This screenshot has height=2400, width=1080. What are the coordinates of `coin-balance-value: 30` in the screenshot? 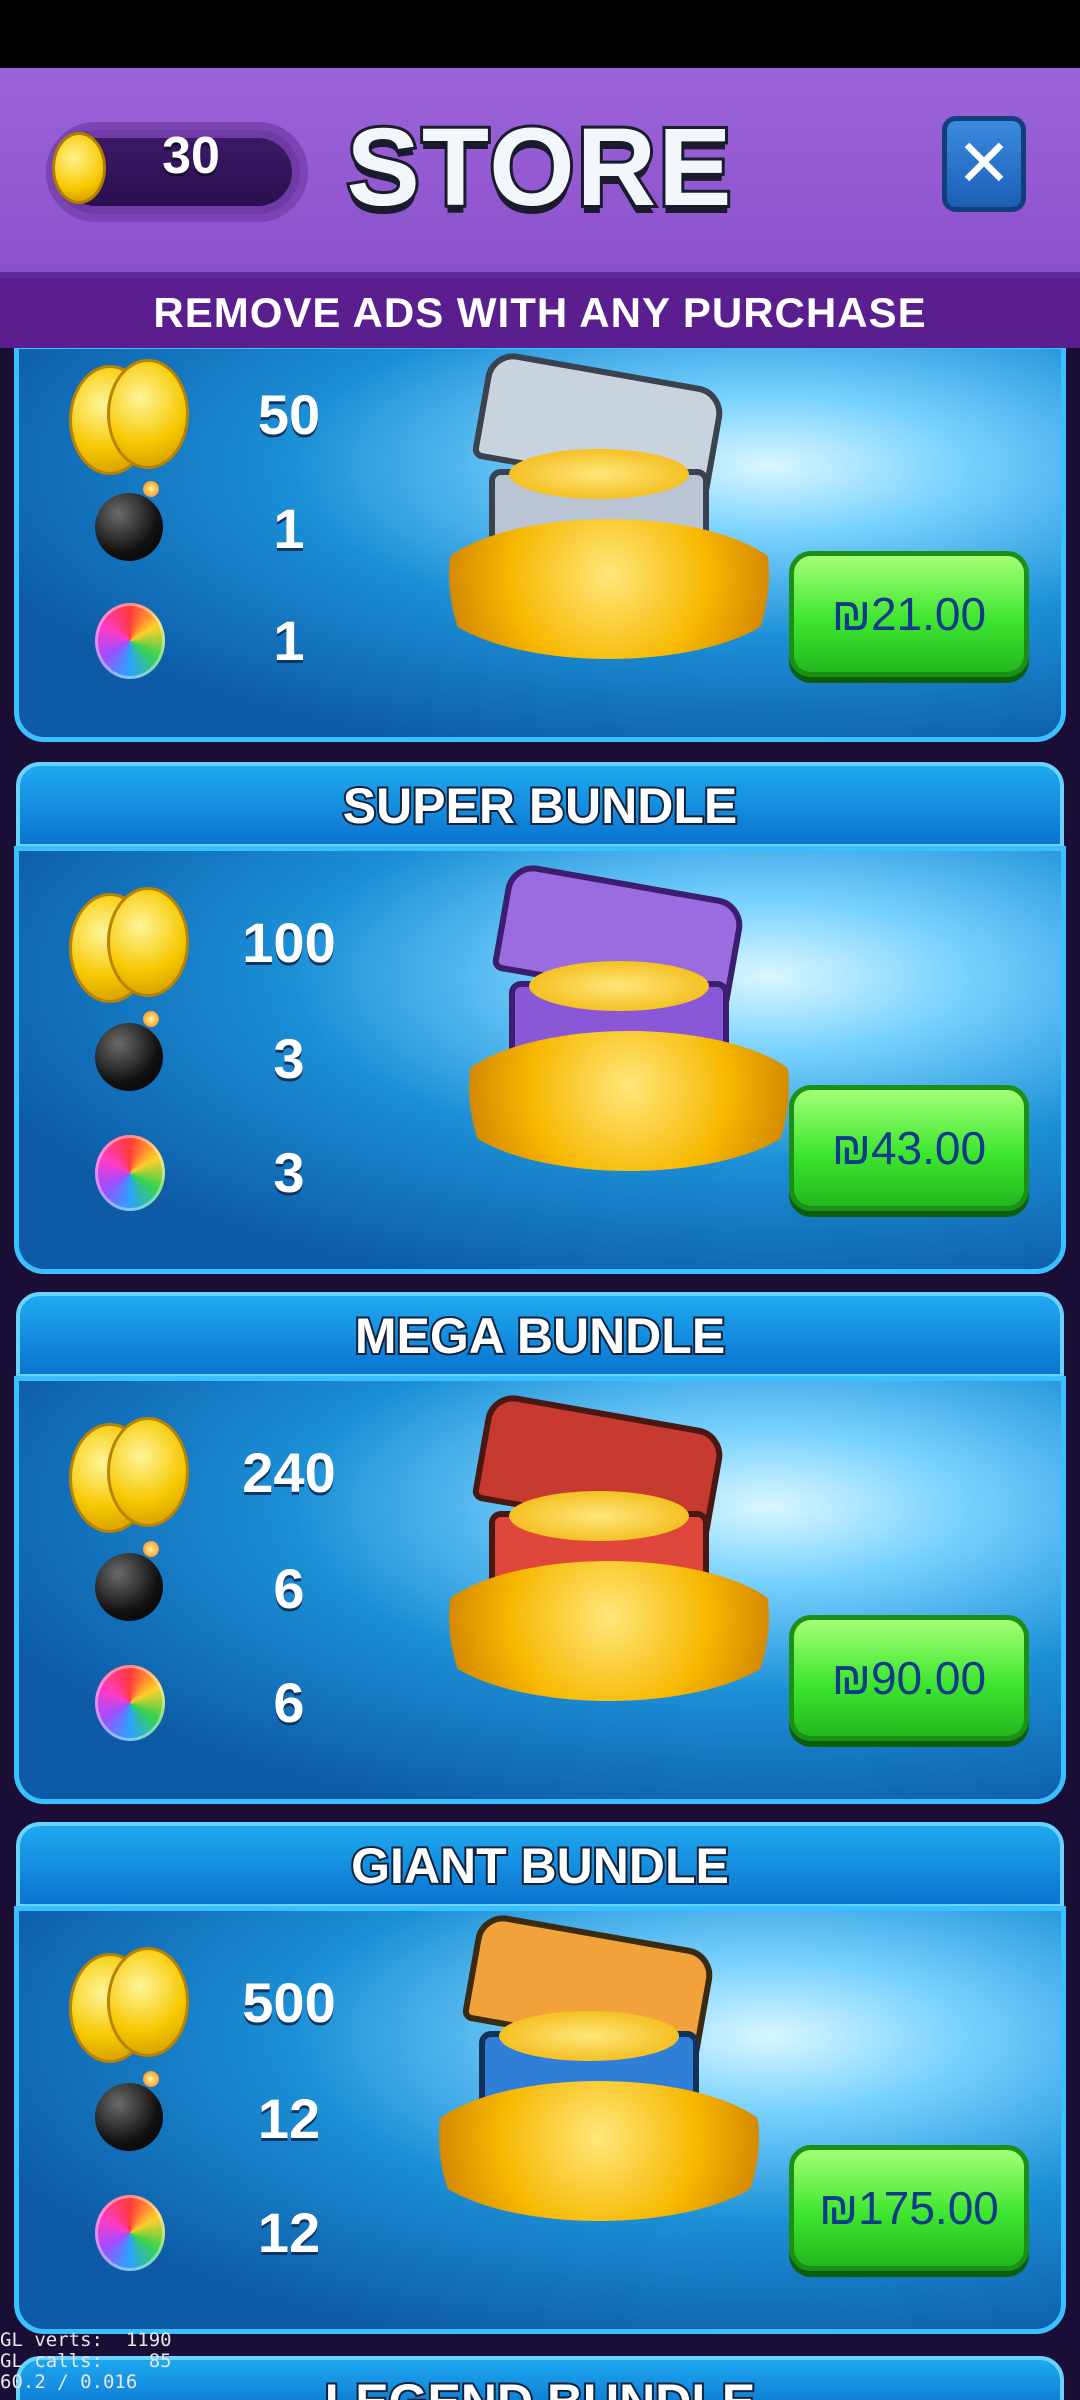 It's located at (191, 156).